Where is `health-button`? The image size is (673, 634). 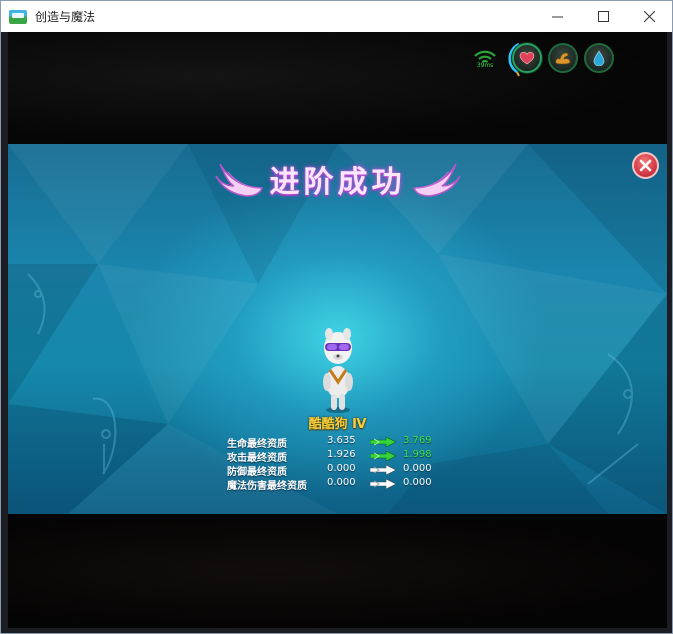
health-button is located at coordinates (527, 58).